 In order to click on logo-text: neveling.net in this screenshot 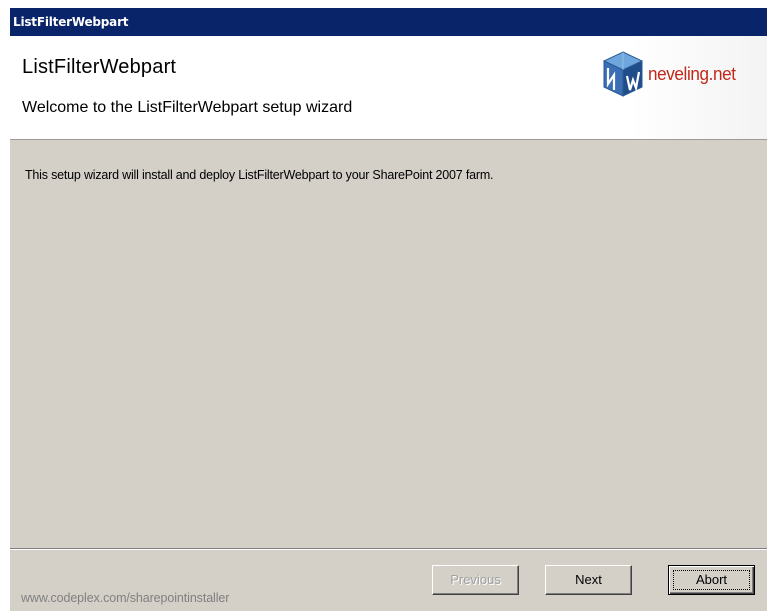, I will do `click(692, 74)`.